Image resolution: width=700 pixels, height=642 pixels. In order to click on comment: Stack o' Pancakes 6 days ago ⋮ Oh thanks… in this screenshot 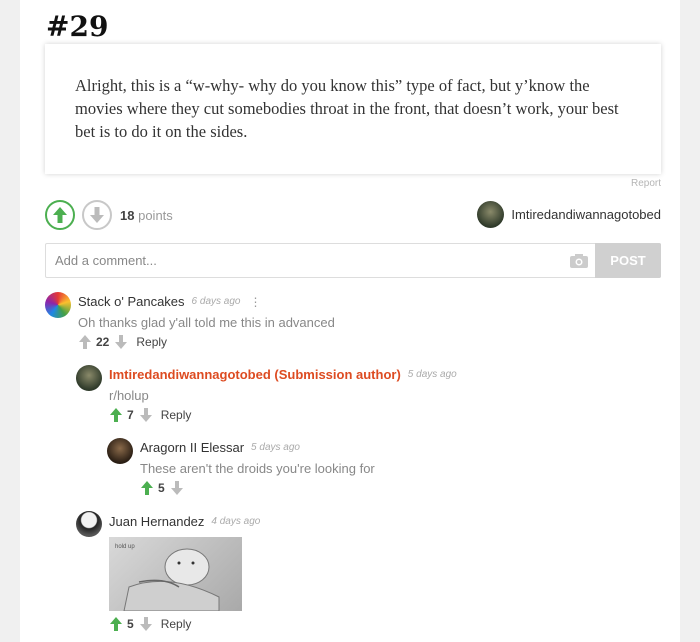, I will do `click(206, 312)`.